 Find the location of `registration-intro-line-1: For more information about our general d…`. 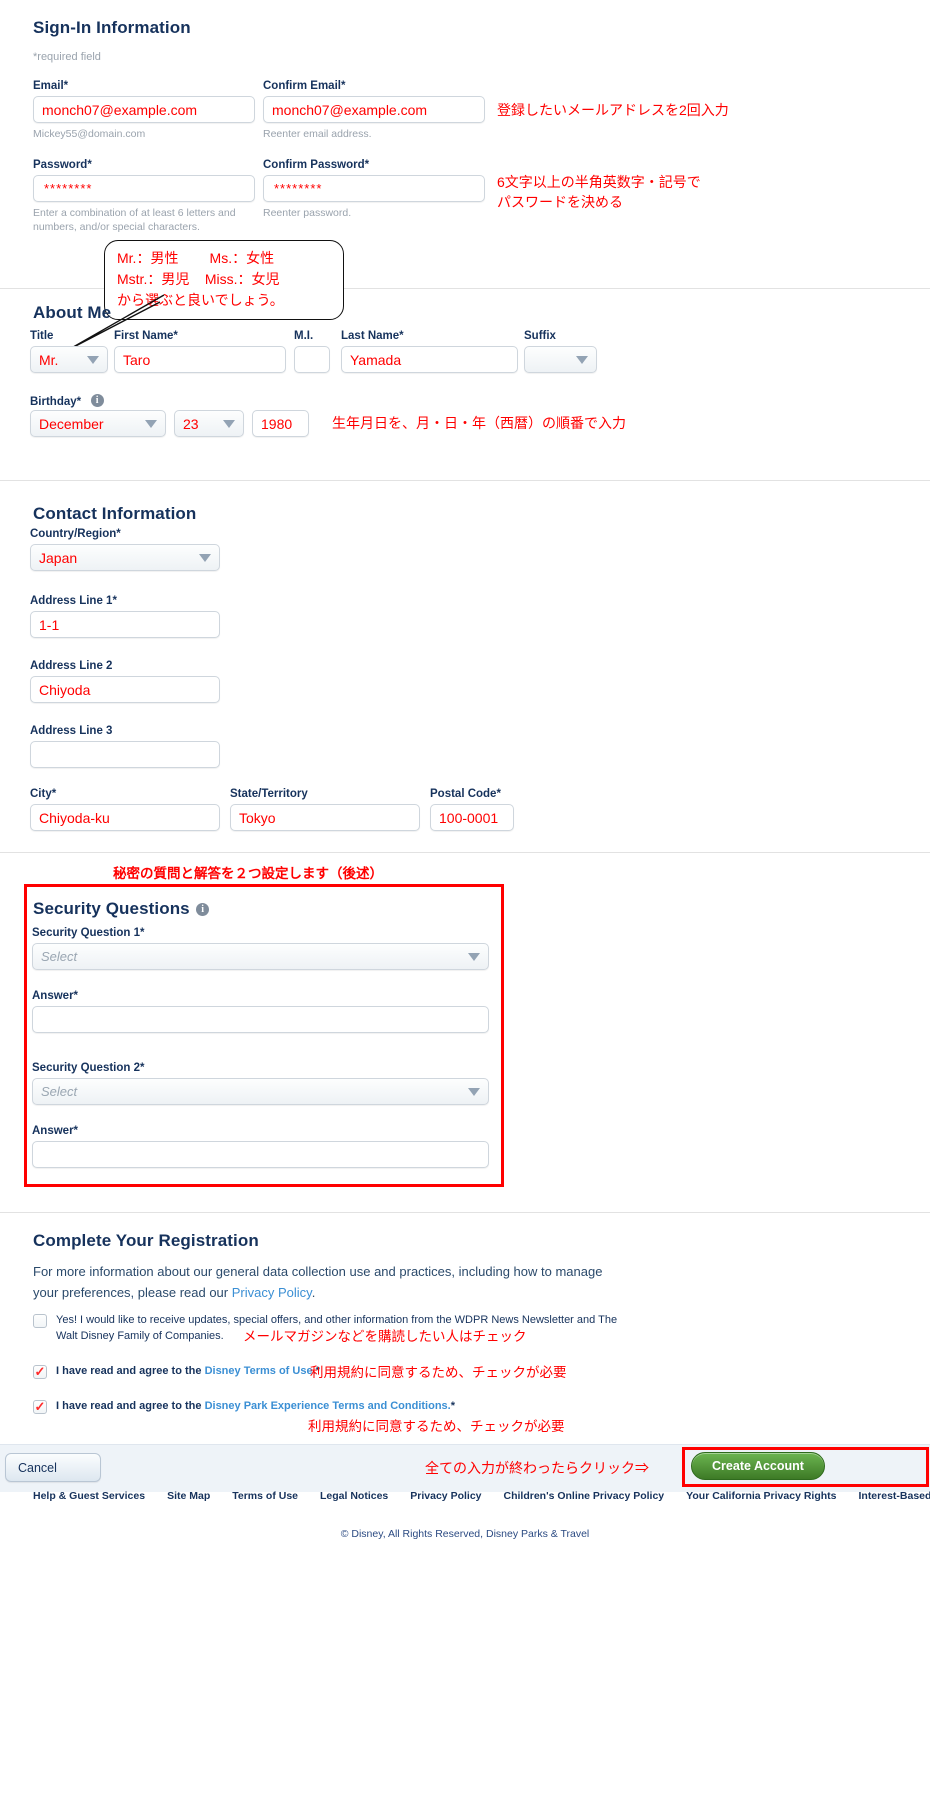

registration-intro-line-1: For more information about our general d… is located at coordinates (318, 1271).